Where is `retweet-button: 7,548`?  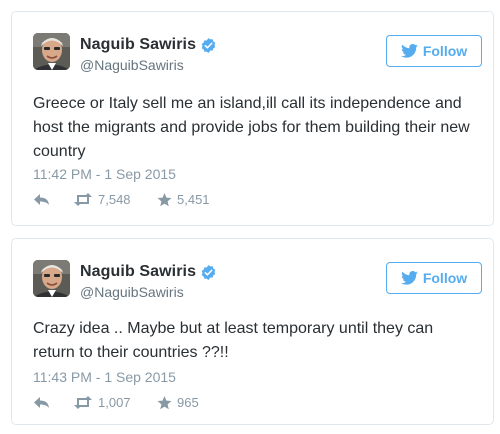
retweet-button: 7,548 is located at coordinates (115, 199).